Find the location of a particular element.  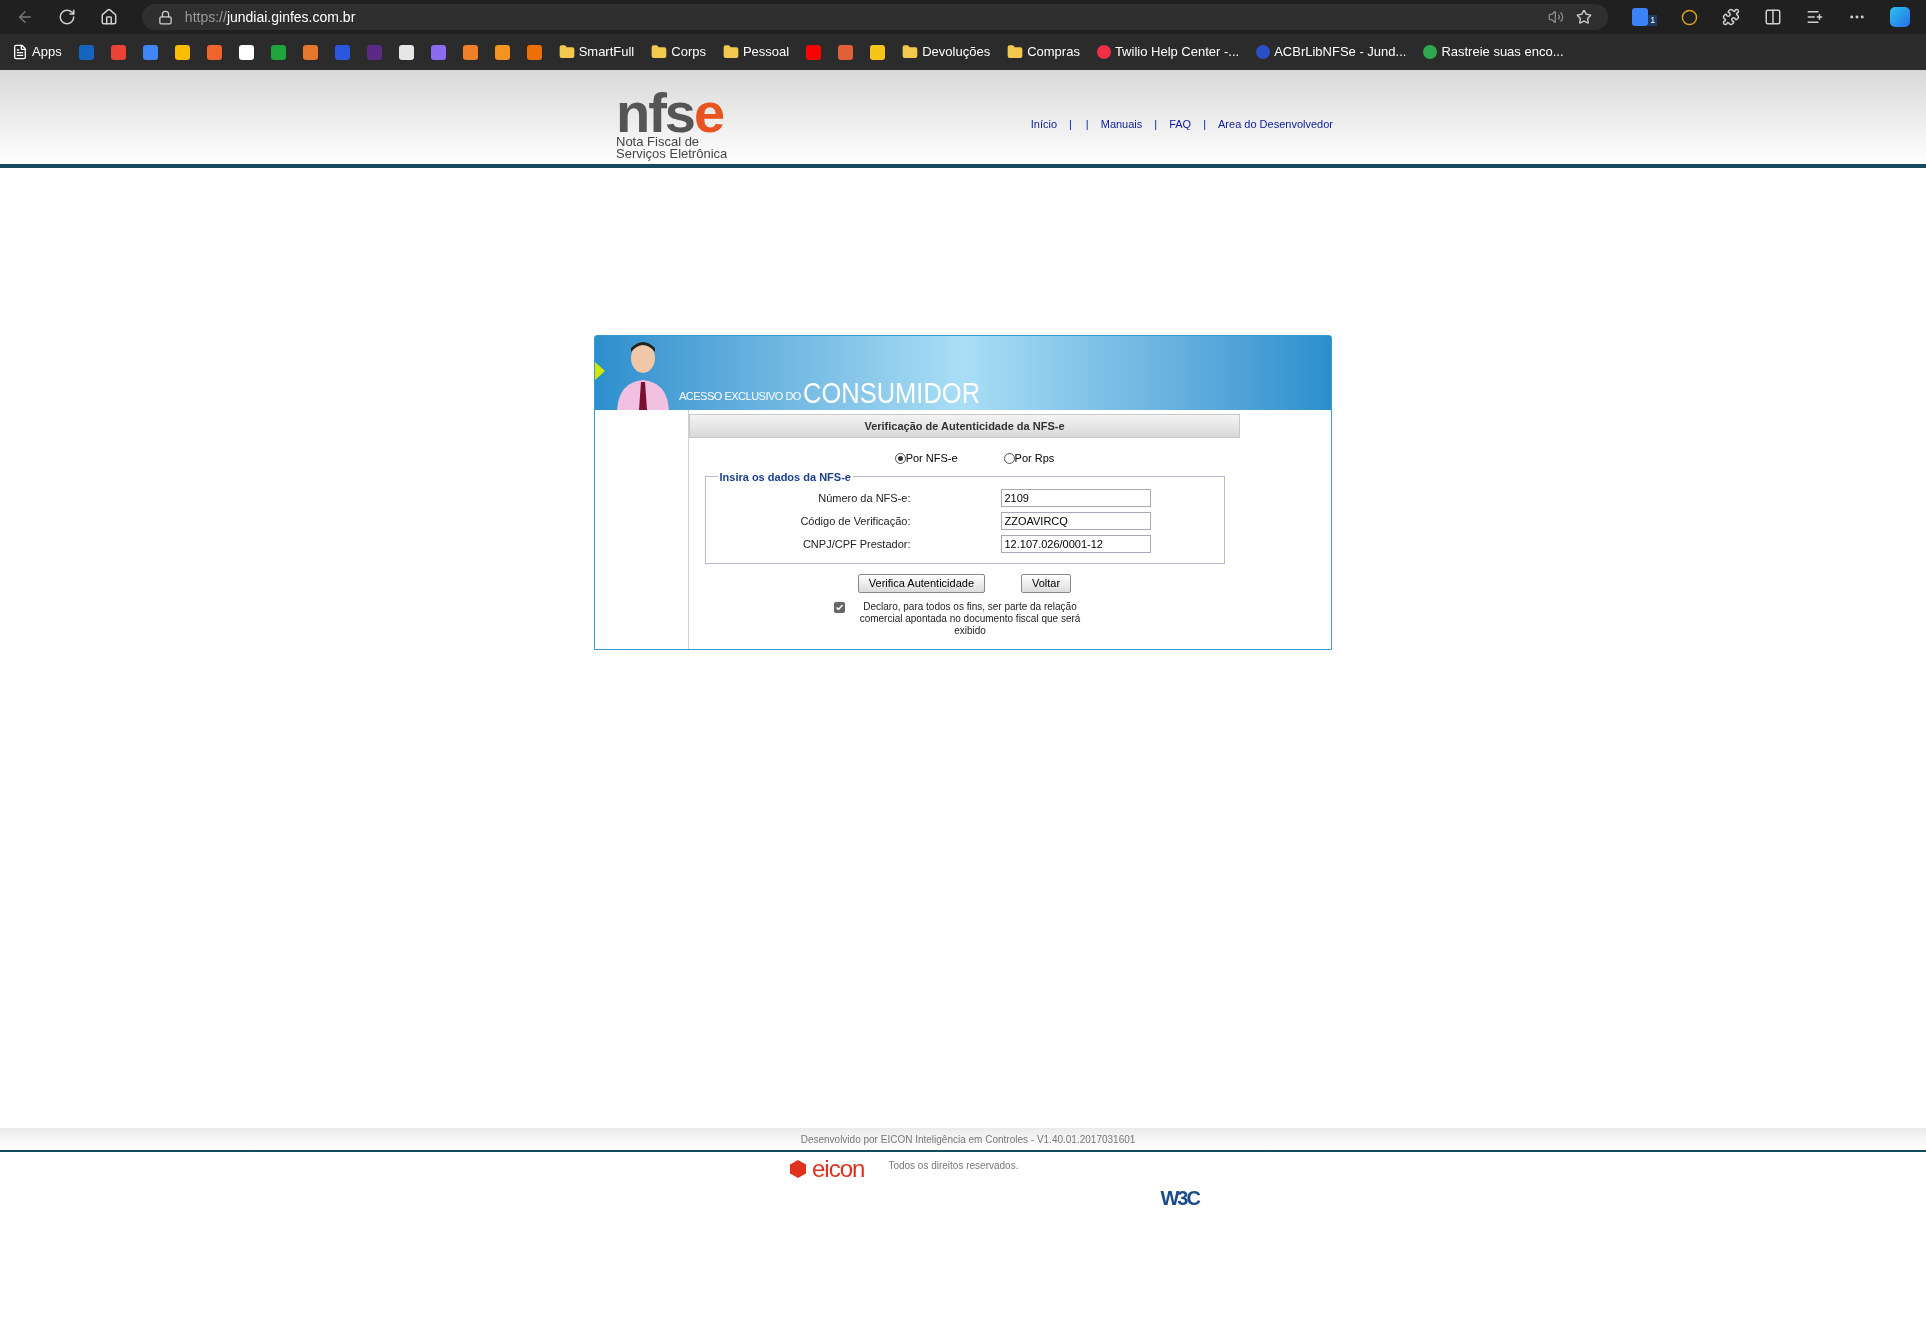

fieldset-legend: Insira os dados da NFS-e is located at coordinates (785, 476).